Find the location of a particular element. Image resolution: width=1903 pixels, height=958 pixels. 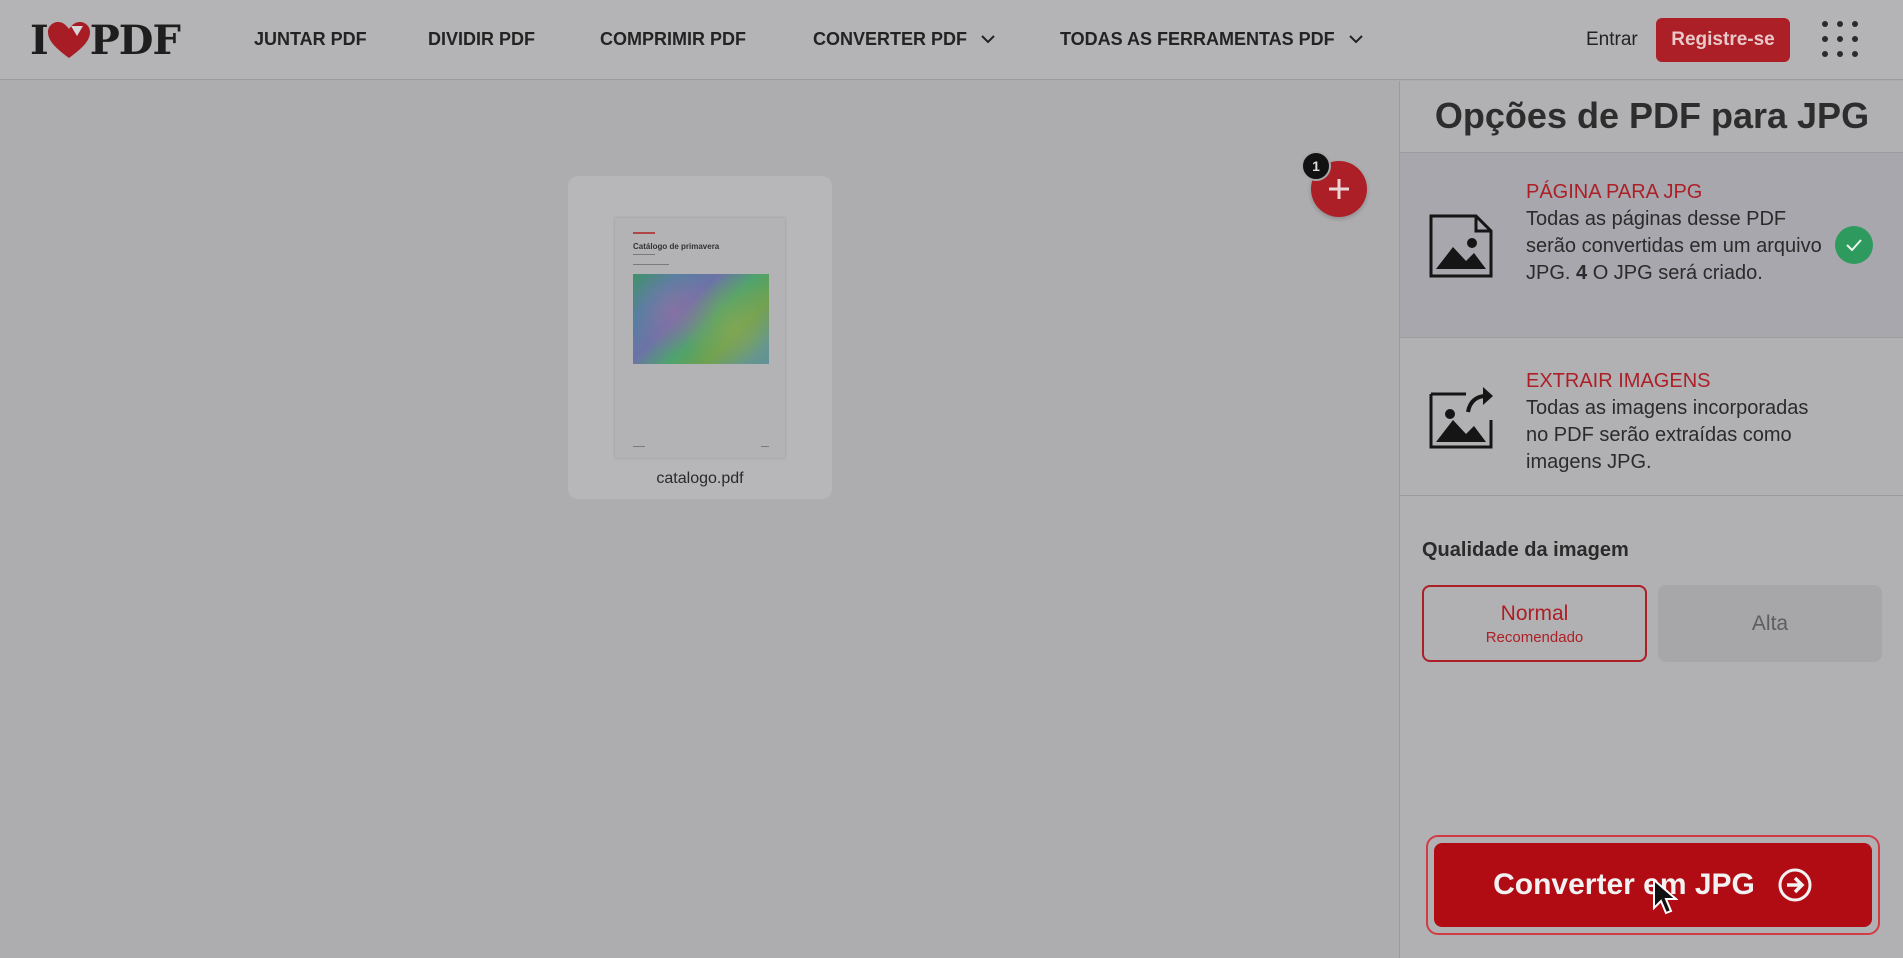

quality-normal-sublabel: Recomendado is located at coordinates (1534, 637).